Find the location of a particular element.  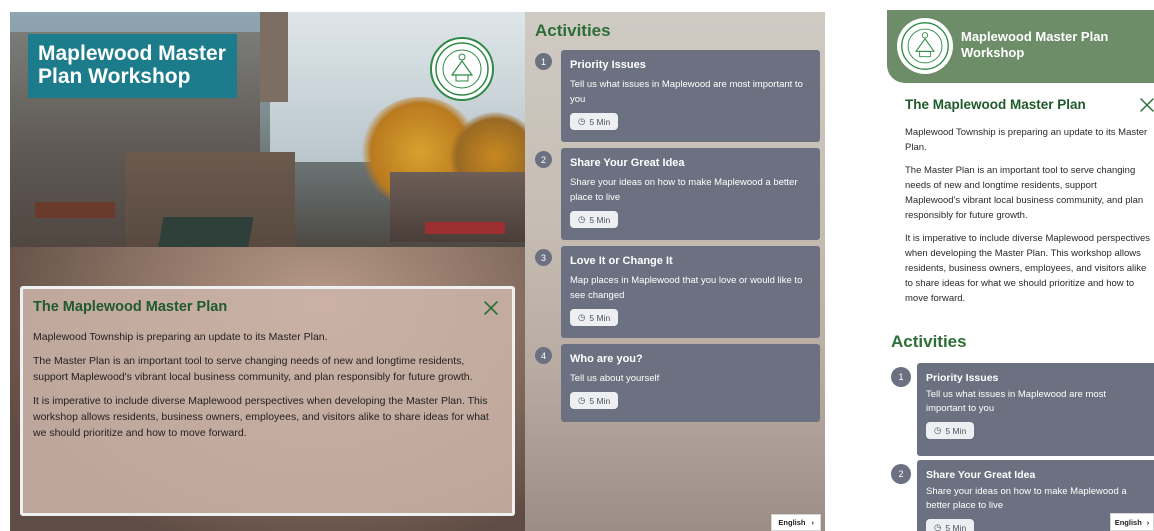

mobile-header-title: Maplewood Master Plan Workshop is located at coordinates (1035, 44).